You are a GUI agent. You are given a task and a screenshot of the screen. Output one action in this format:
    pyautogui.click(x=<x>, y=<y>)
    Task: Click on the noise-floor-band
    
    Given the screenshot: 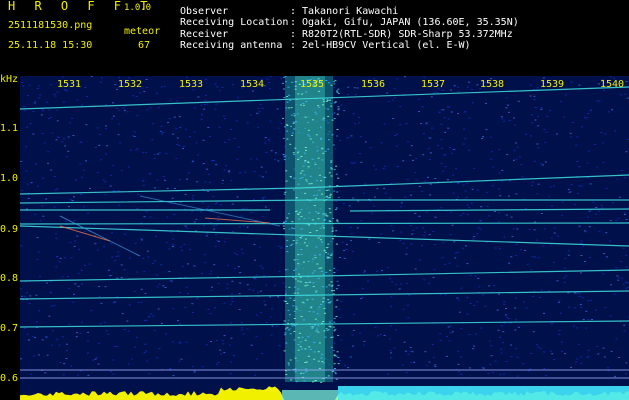 What is the action you would take?
    pyautogui.click(x=310, y=395)
    